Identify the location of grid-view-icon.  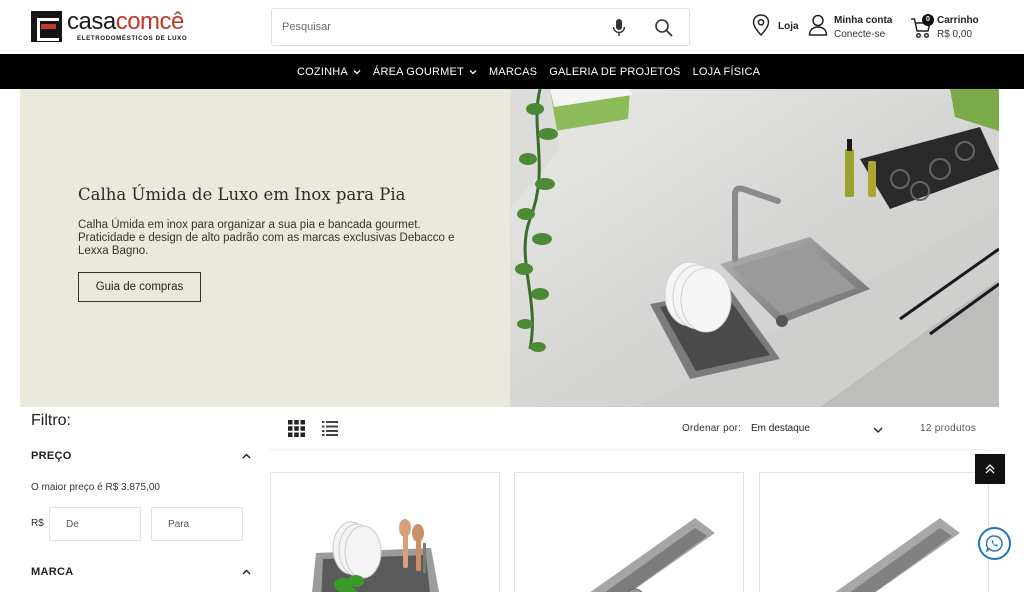
(296, 428).